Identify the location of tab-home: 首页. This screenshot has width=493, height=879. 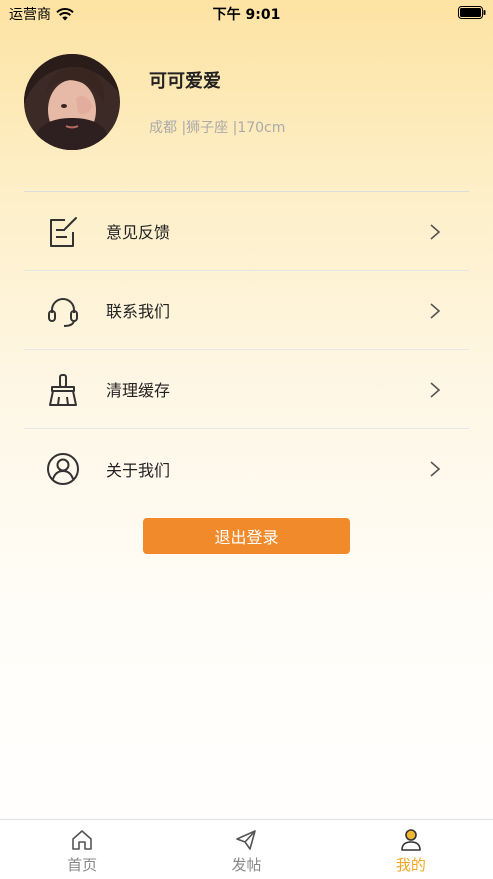
(82, 849).